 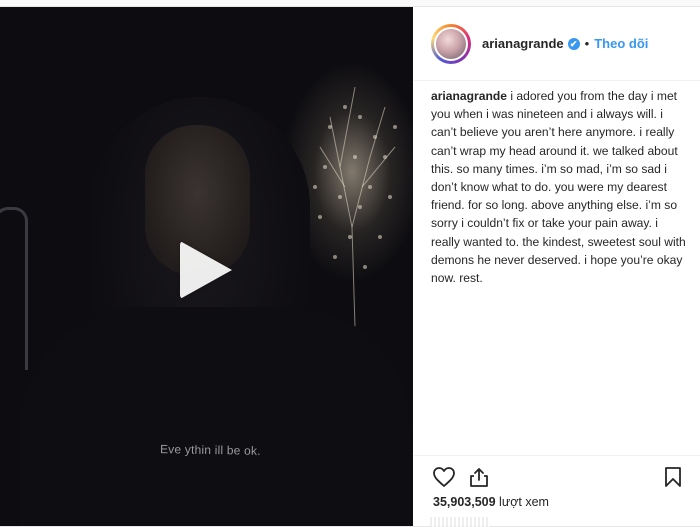 I want to click on view-count-number: 35,903,509, so click(x=464, y=502).